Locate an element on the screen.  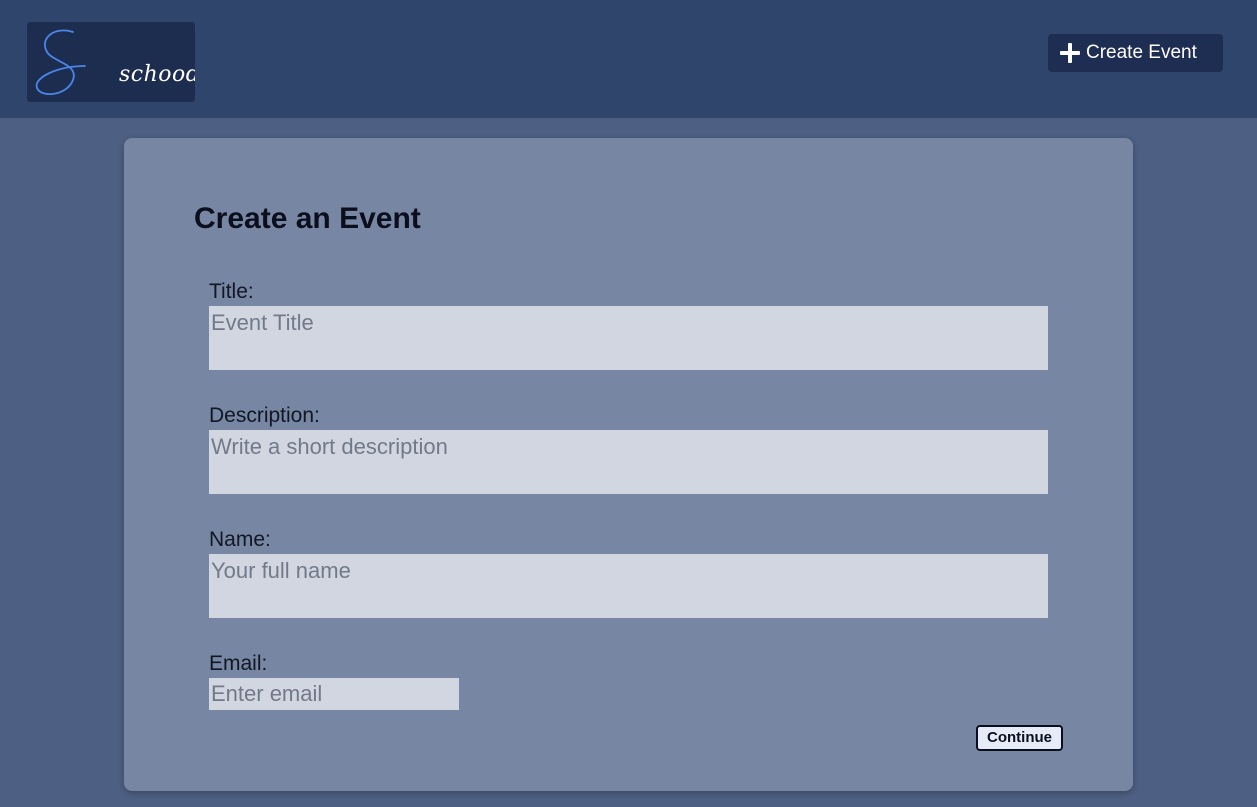
schoodle-logo: schoodle is located at coordinates (111, 62).